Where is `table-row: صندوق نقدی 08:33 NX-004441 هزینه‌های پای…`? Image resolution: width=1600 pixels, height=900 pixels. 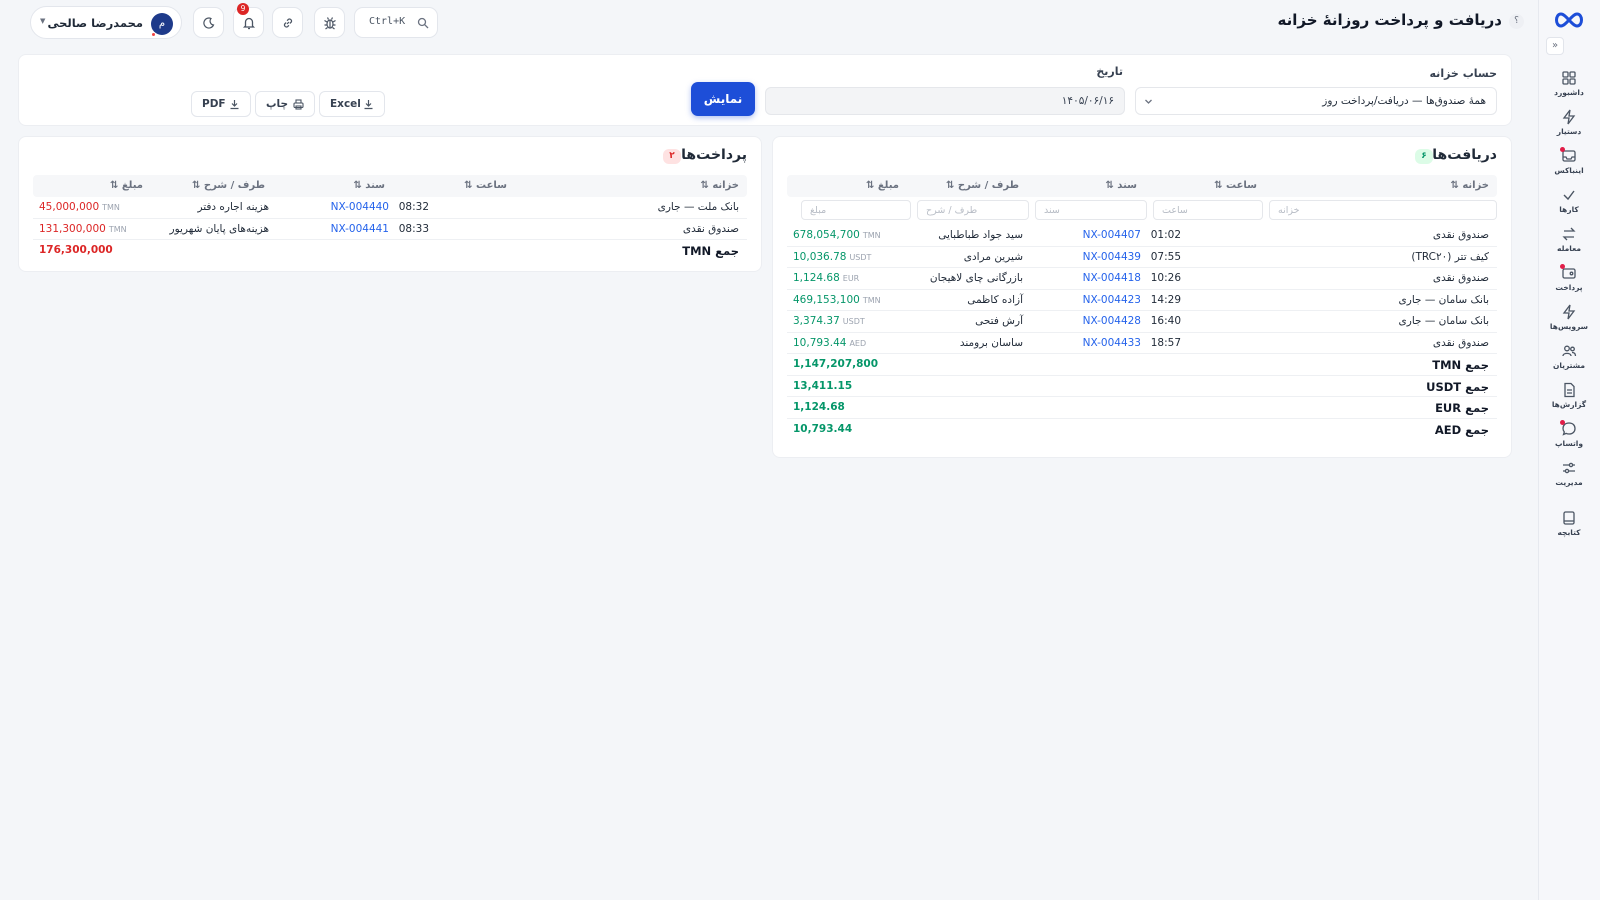
table-row: صندوق نقدی 08:33 NX-004441 هزینه‌های پای… is located at coordinates (390, 229).